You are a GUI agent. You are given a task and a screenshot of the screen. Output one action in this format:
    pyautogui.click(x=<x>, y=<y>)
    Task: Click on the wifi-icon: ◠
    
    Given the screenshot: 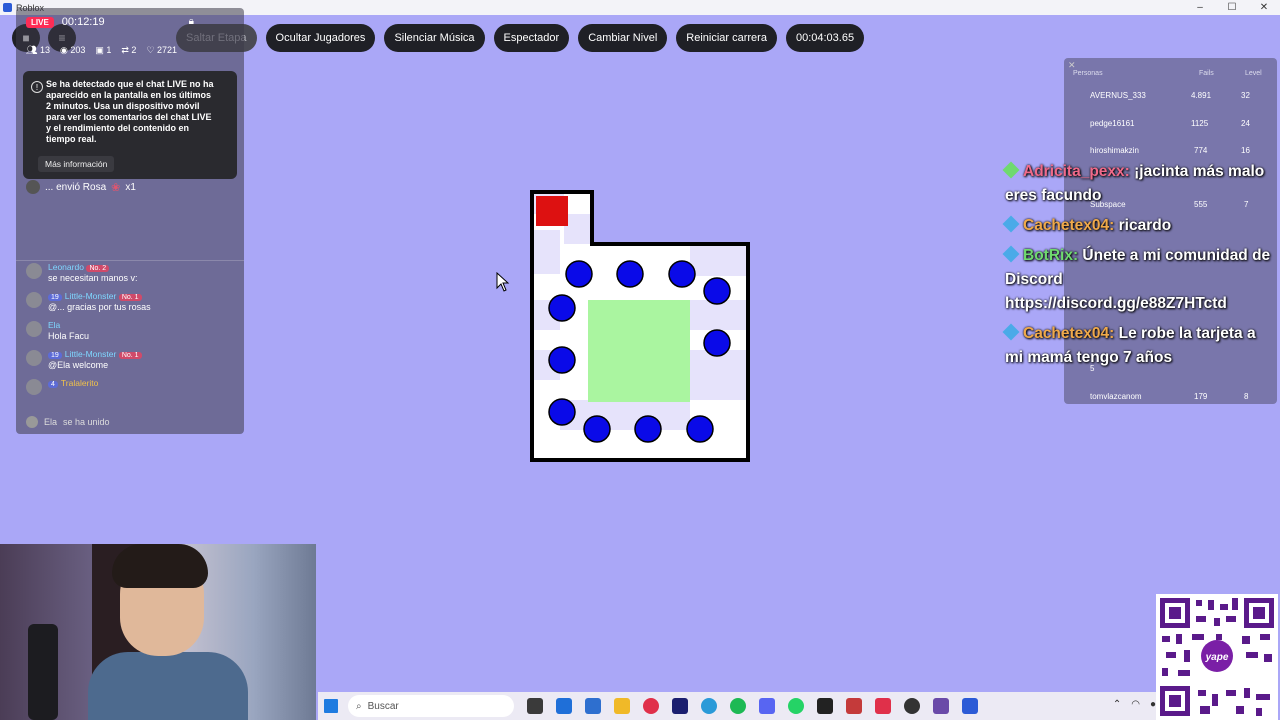 What is the action you would take?
    pyautogui.click(x=1135, y=704)
    